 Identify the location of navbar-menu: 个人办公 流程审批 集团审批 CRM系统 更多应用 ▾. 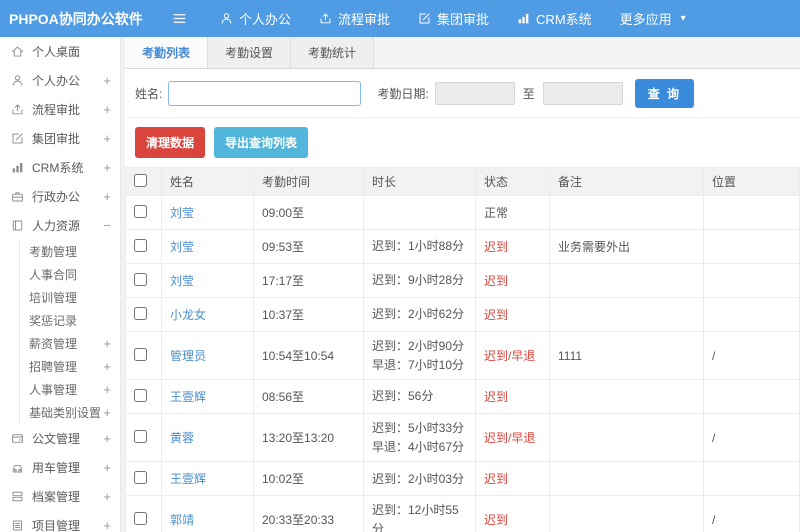
(453, 18).